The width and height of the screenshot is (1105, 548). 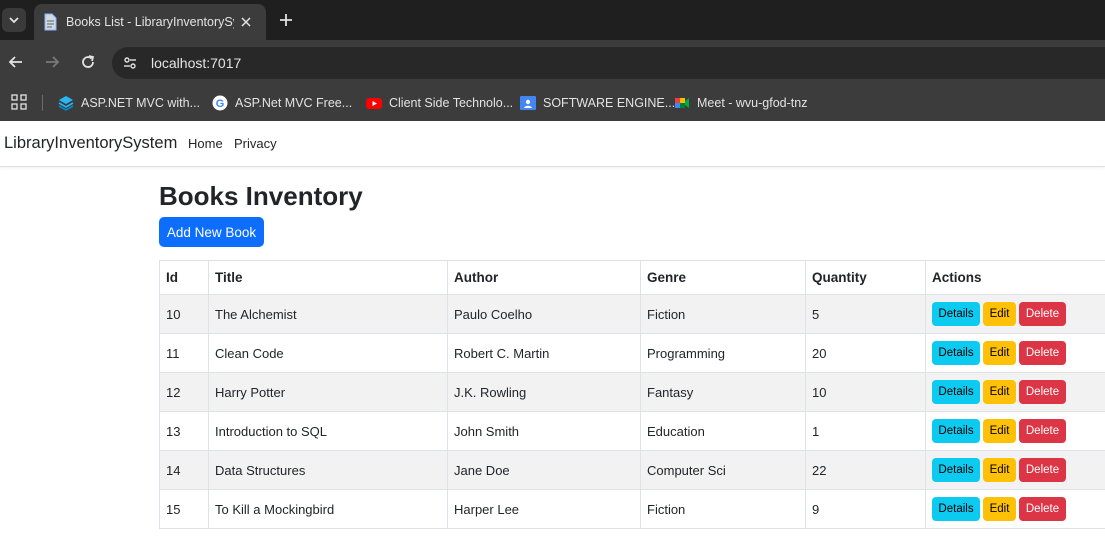 I want to click on browser-toolbar: localhost:7017, so click(x=552, y=62).